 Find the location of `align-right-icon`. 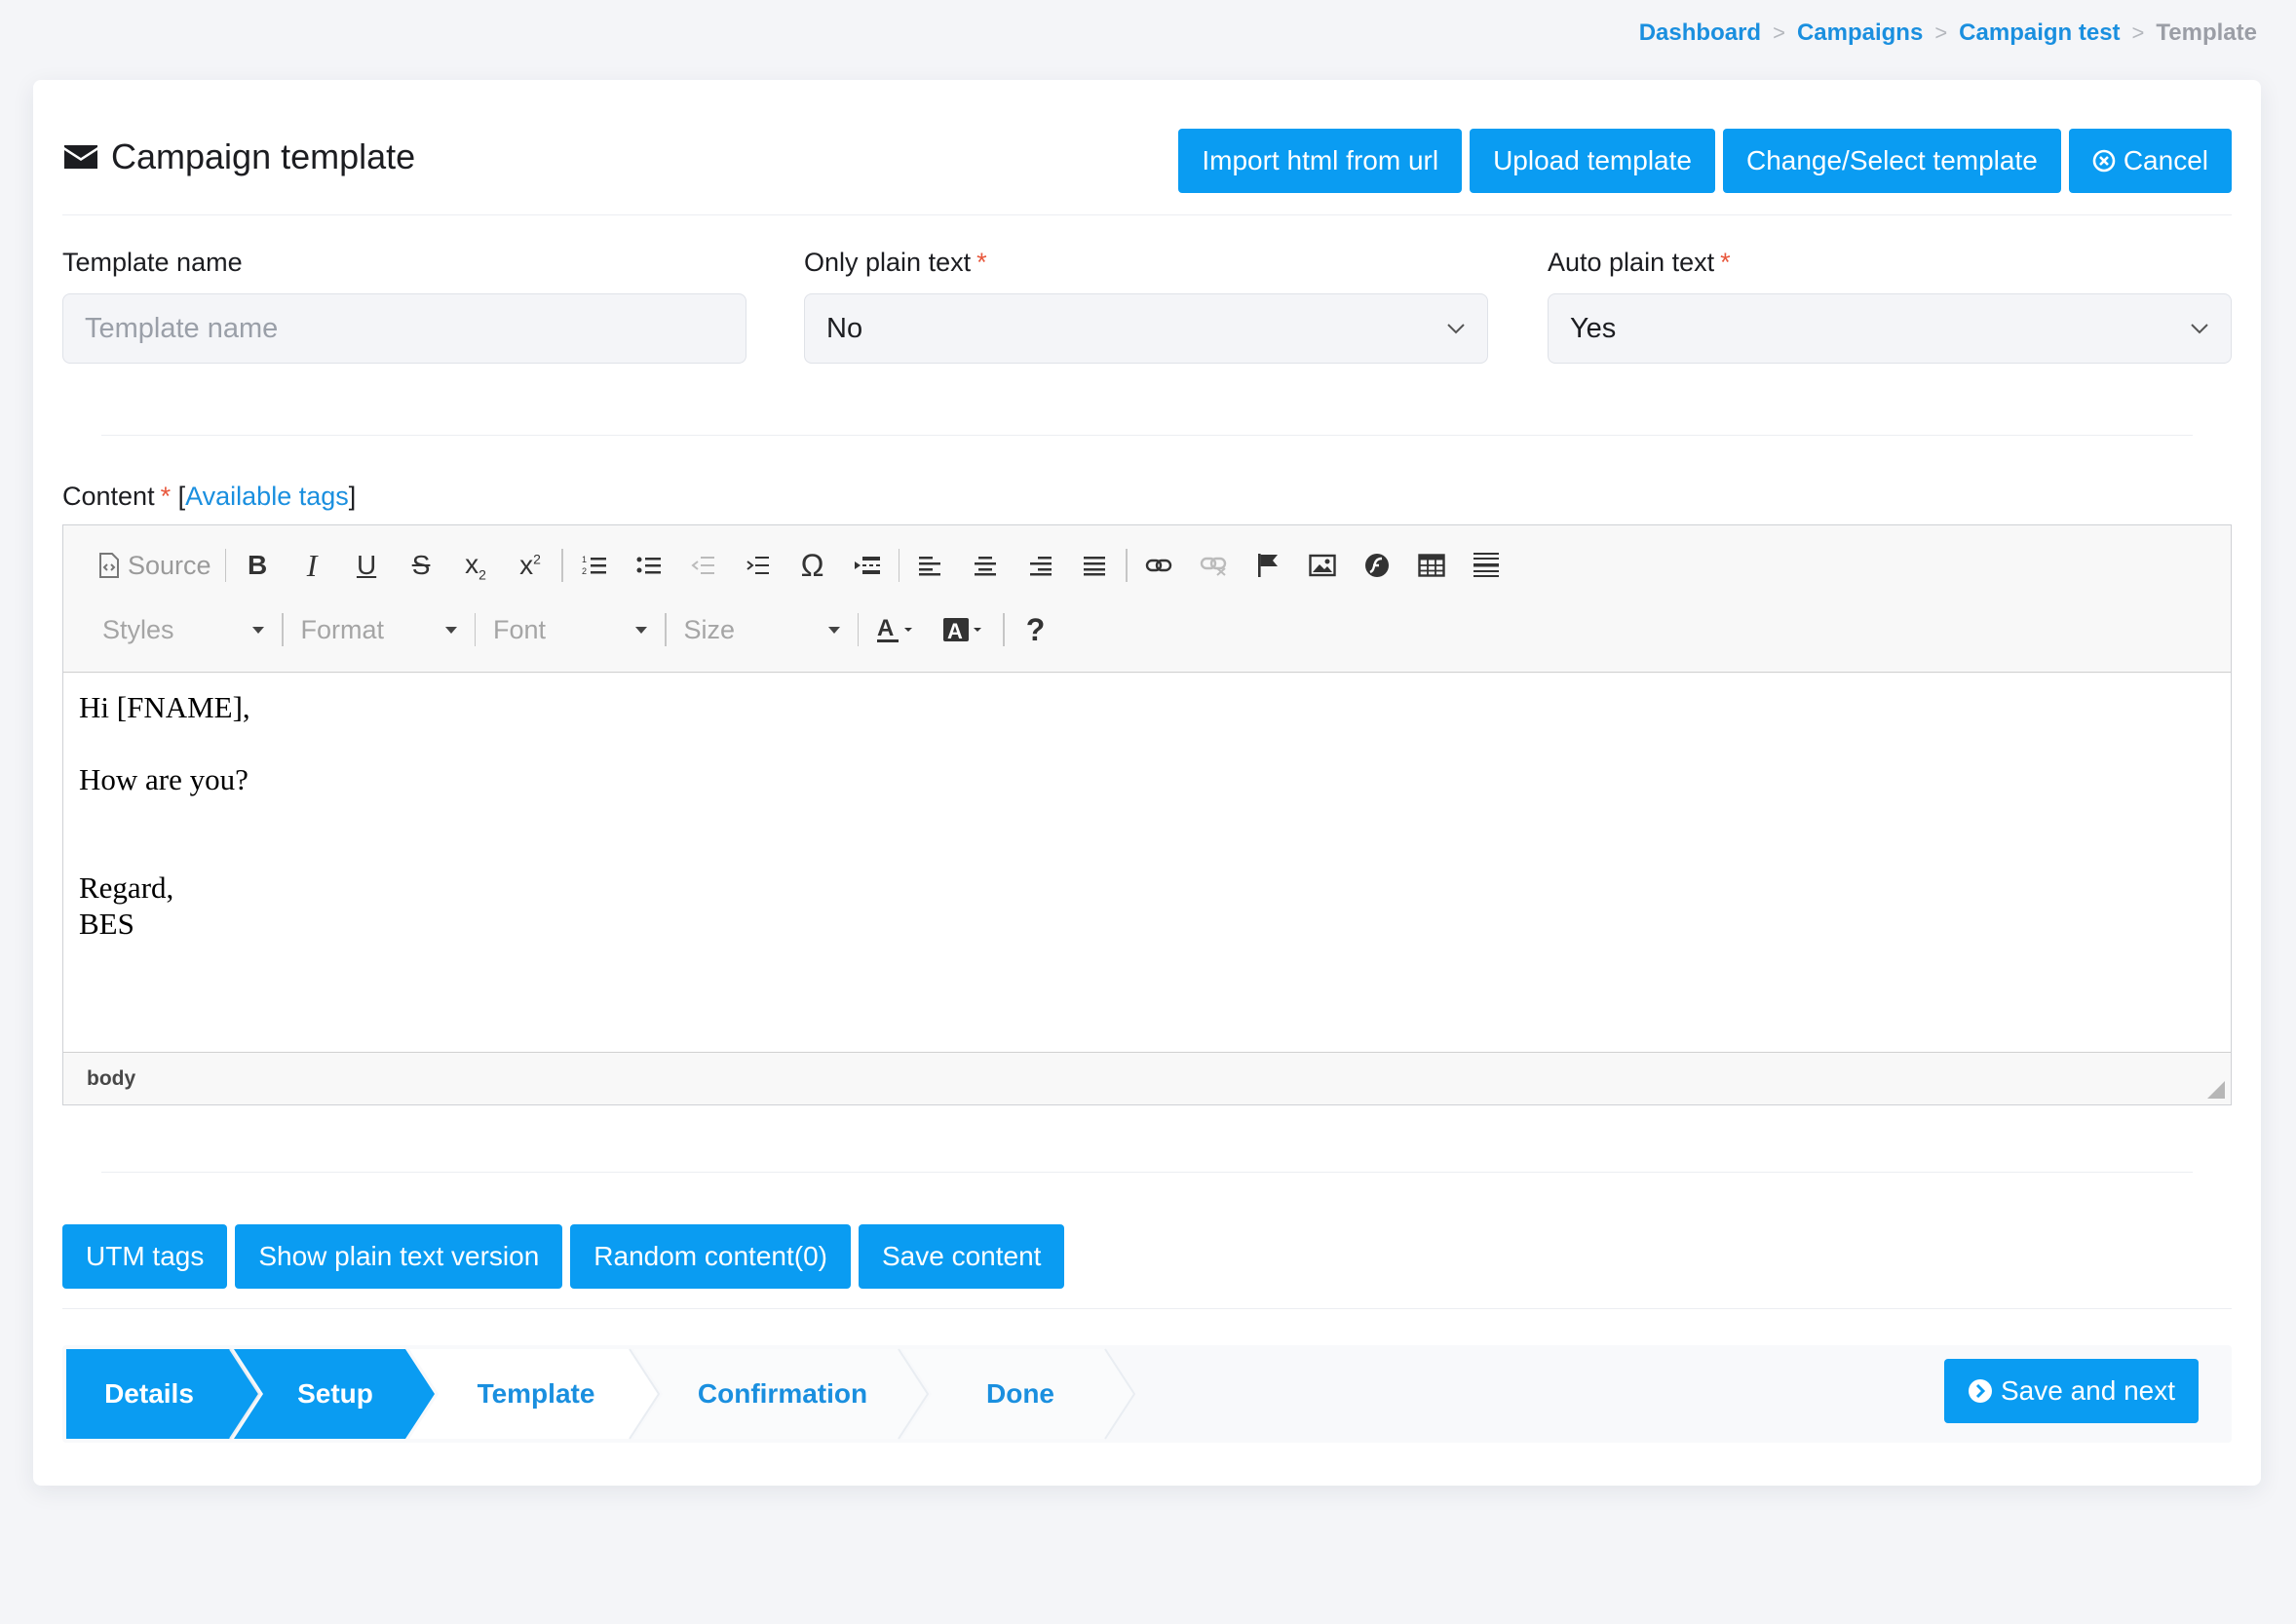

align-right-icon is located at coordinates (1041, 566).